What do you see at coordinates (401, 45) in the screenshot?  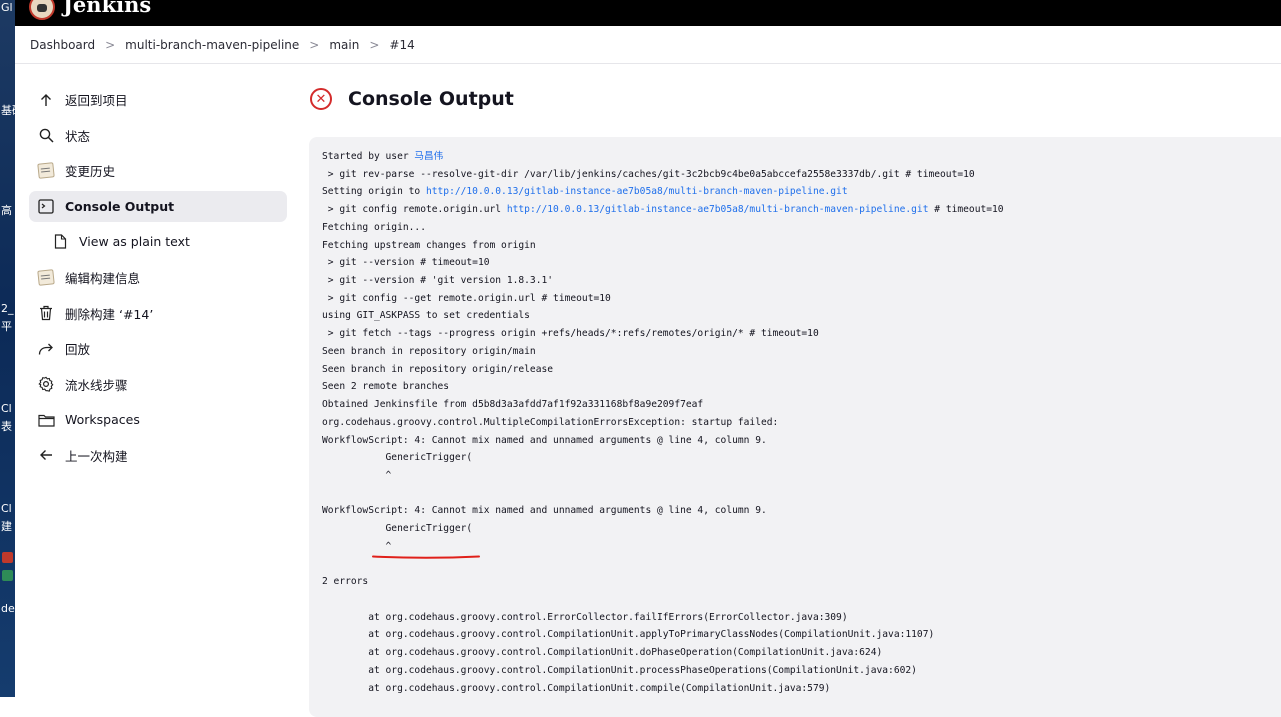 I see `breadcrumb-build: #14` at bounding box center [401, 45].